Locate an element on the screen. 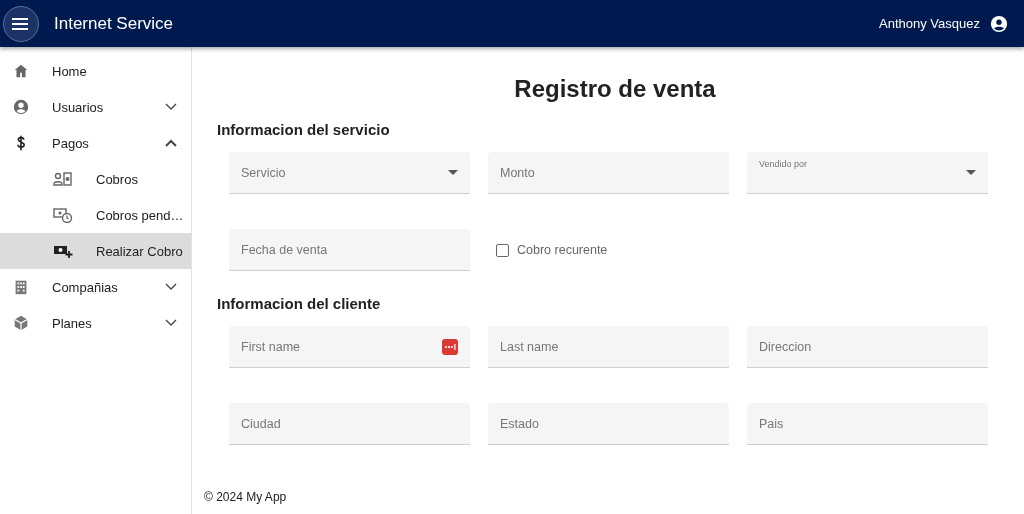 The height and width of the screenshot is (514, 1024). input-field: Estado is located at coordinates (608, 424).